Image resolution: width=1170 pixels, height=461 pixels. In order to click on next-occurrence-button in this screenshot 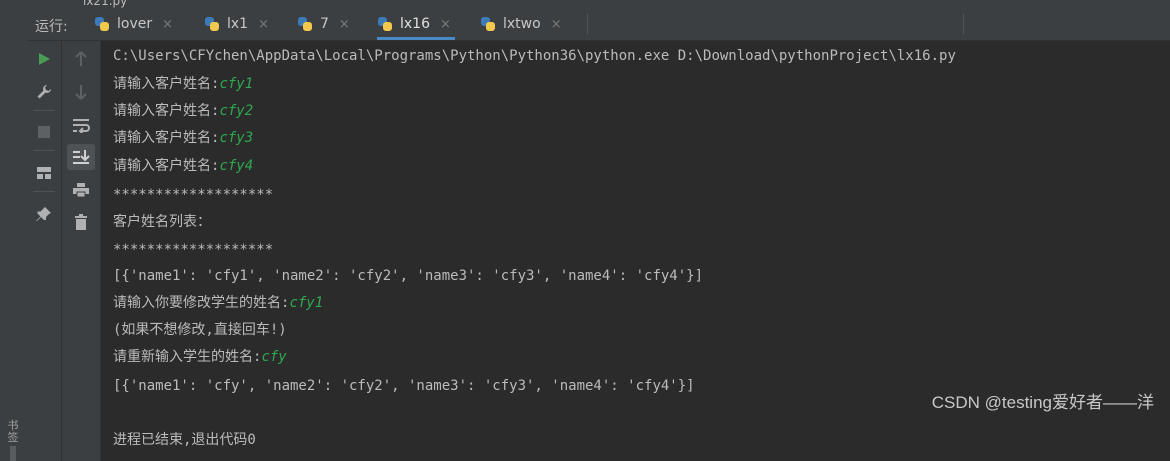, I will do `click(81, 92)`.